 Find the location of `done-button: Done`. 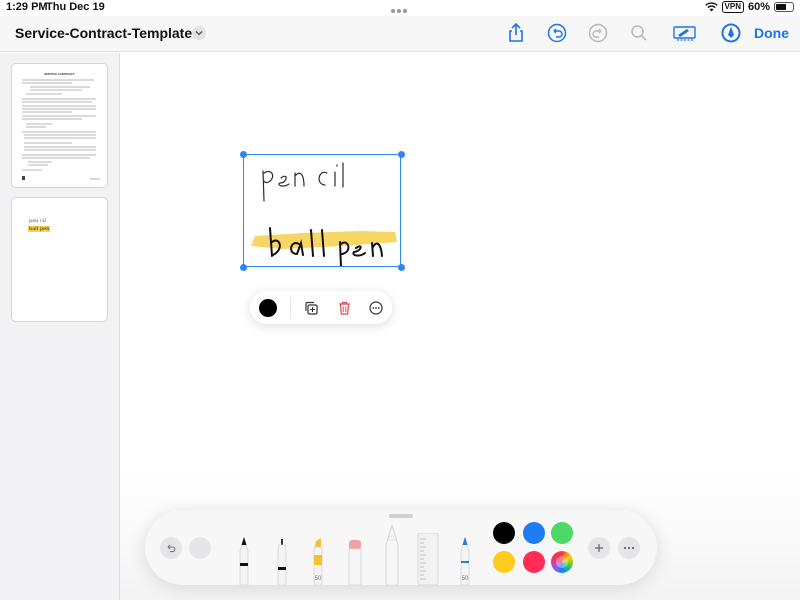

done-button: Done is located at coordinates (771, 33).